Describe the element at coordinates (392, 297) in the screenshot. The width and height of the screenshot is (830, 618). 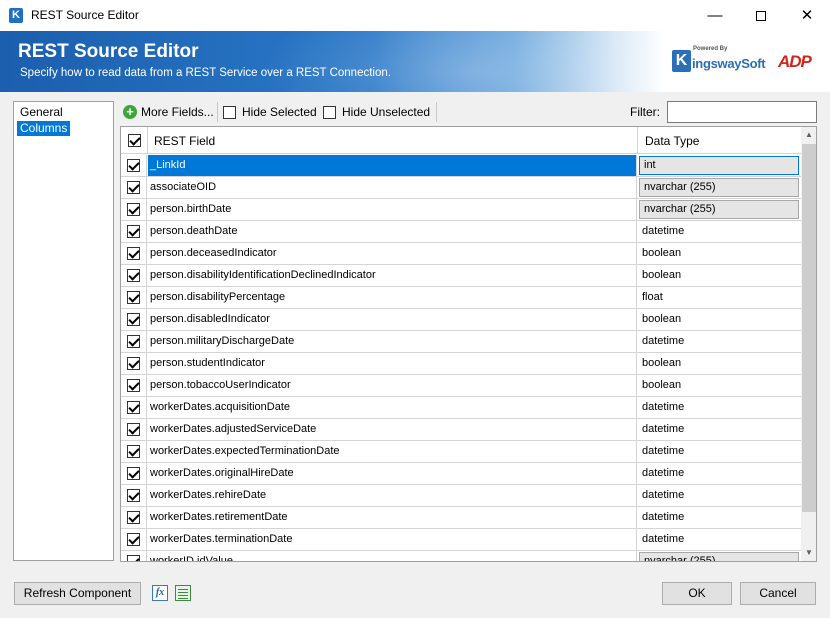
I see `rest-field-cell: person.disabilityPercentage` at that location.